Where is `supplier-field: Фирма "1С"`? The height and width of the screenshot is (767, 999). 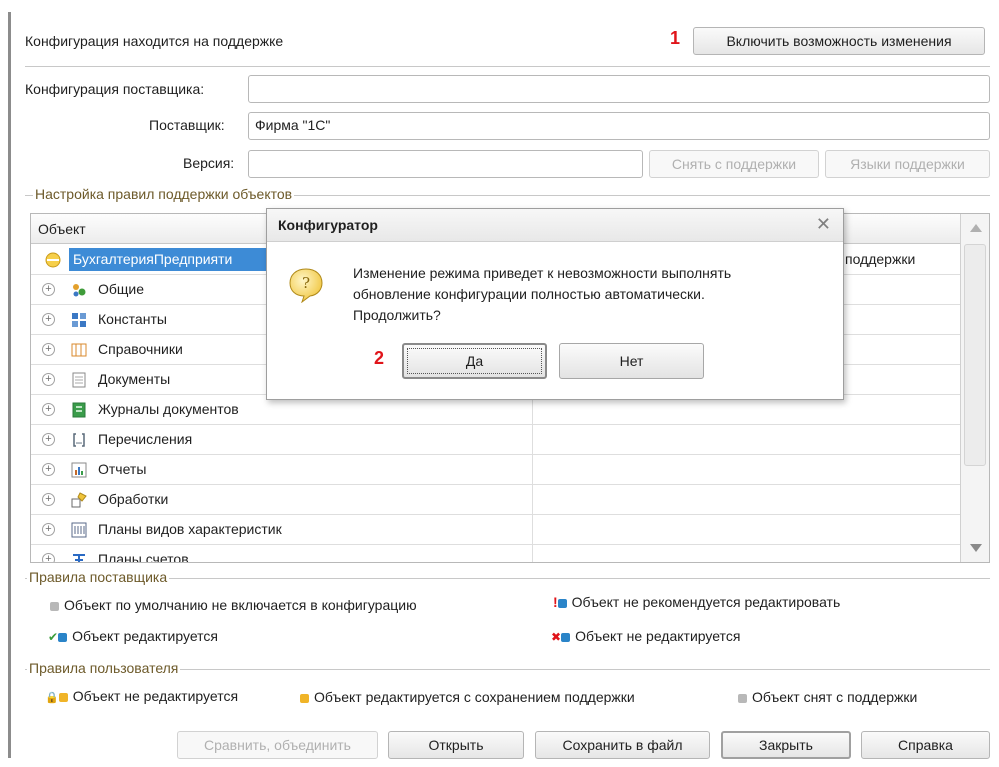 supplier-field: Фирма "1С" is located at coordinates (619, 126).